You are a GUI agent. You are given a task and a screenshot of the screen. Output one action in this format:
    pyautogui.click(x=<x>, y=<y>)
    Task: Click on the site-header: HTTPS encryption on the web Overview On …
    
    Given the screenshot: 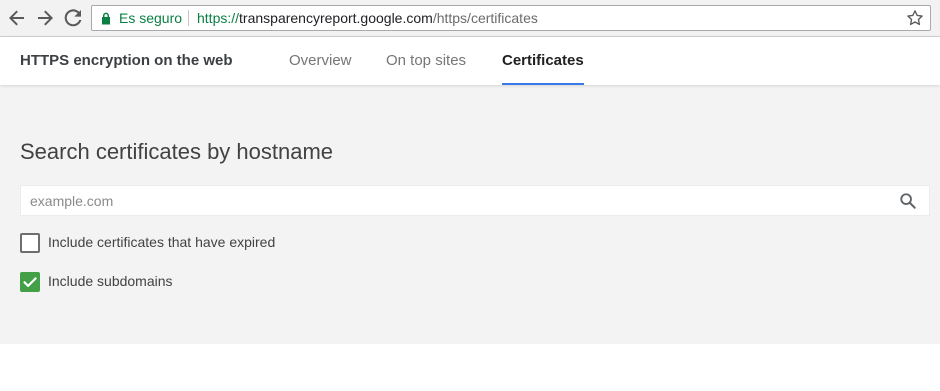 What is the action you would take?
    pyautogui.click(x=470, y=61)
    